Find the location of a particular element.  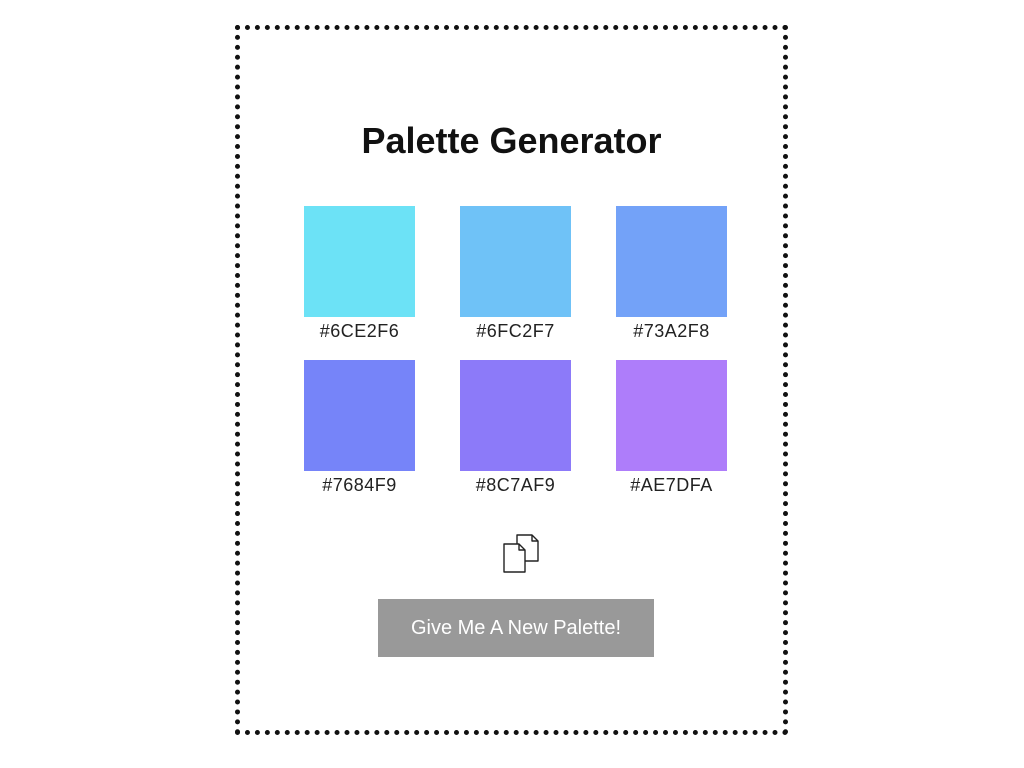

new-palette-button: Give Me A New Palette! is located at coordinates (516, 628).